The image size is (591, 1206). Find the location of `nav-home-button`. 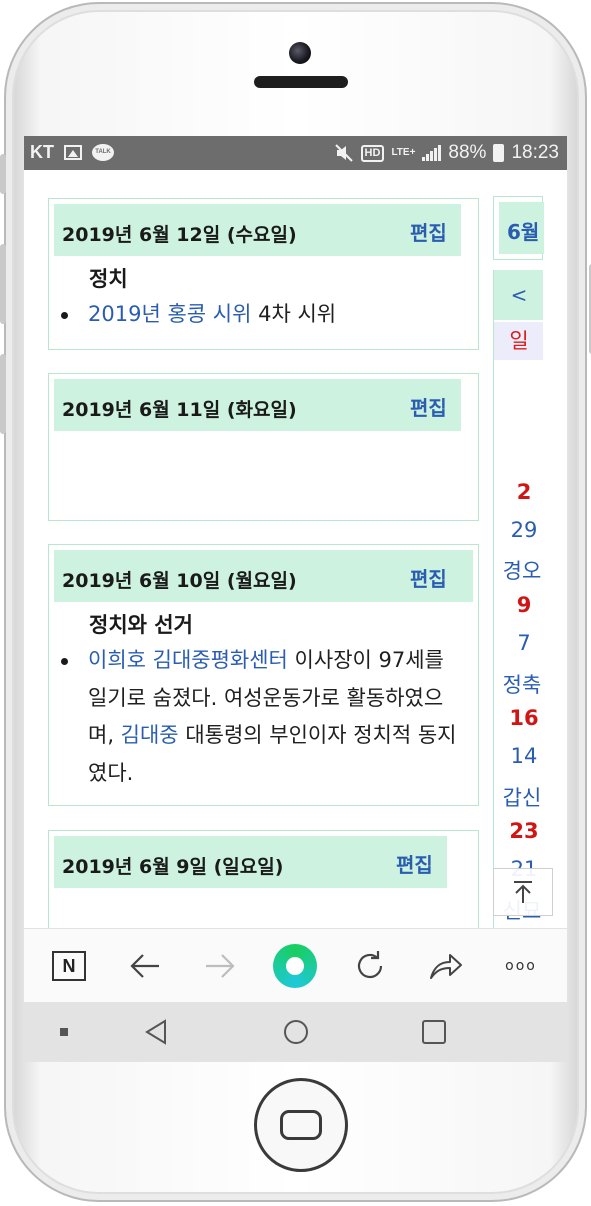

nav-home-button is located at coordinates (296, 1032).